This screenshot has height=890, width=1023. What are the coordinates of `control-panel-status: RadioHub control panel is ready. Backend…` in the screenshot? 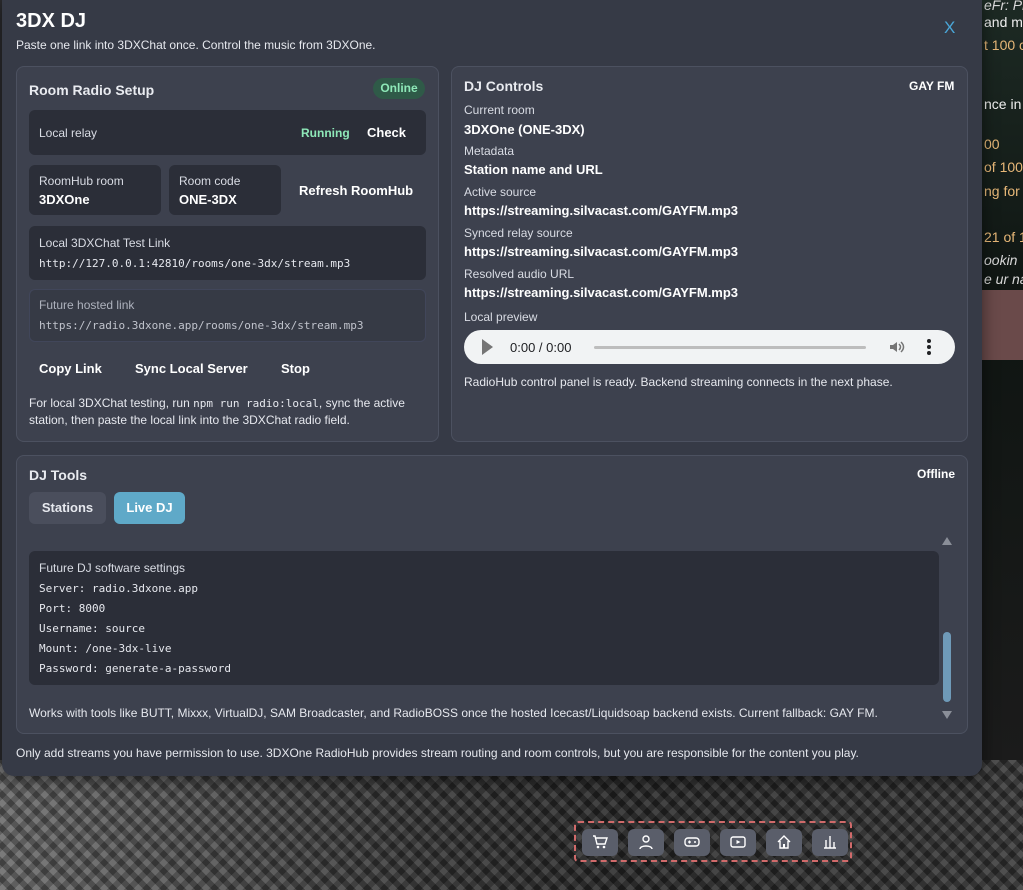 It's located at (678, 382).